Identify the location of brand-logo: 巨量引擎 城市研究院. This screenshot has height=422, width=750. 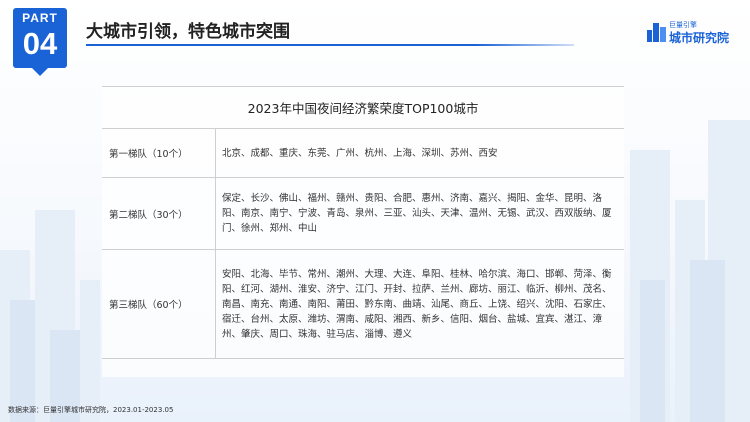
(694, 32).